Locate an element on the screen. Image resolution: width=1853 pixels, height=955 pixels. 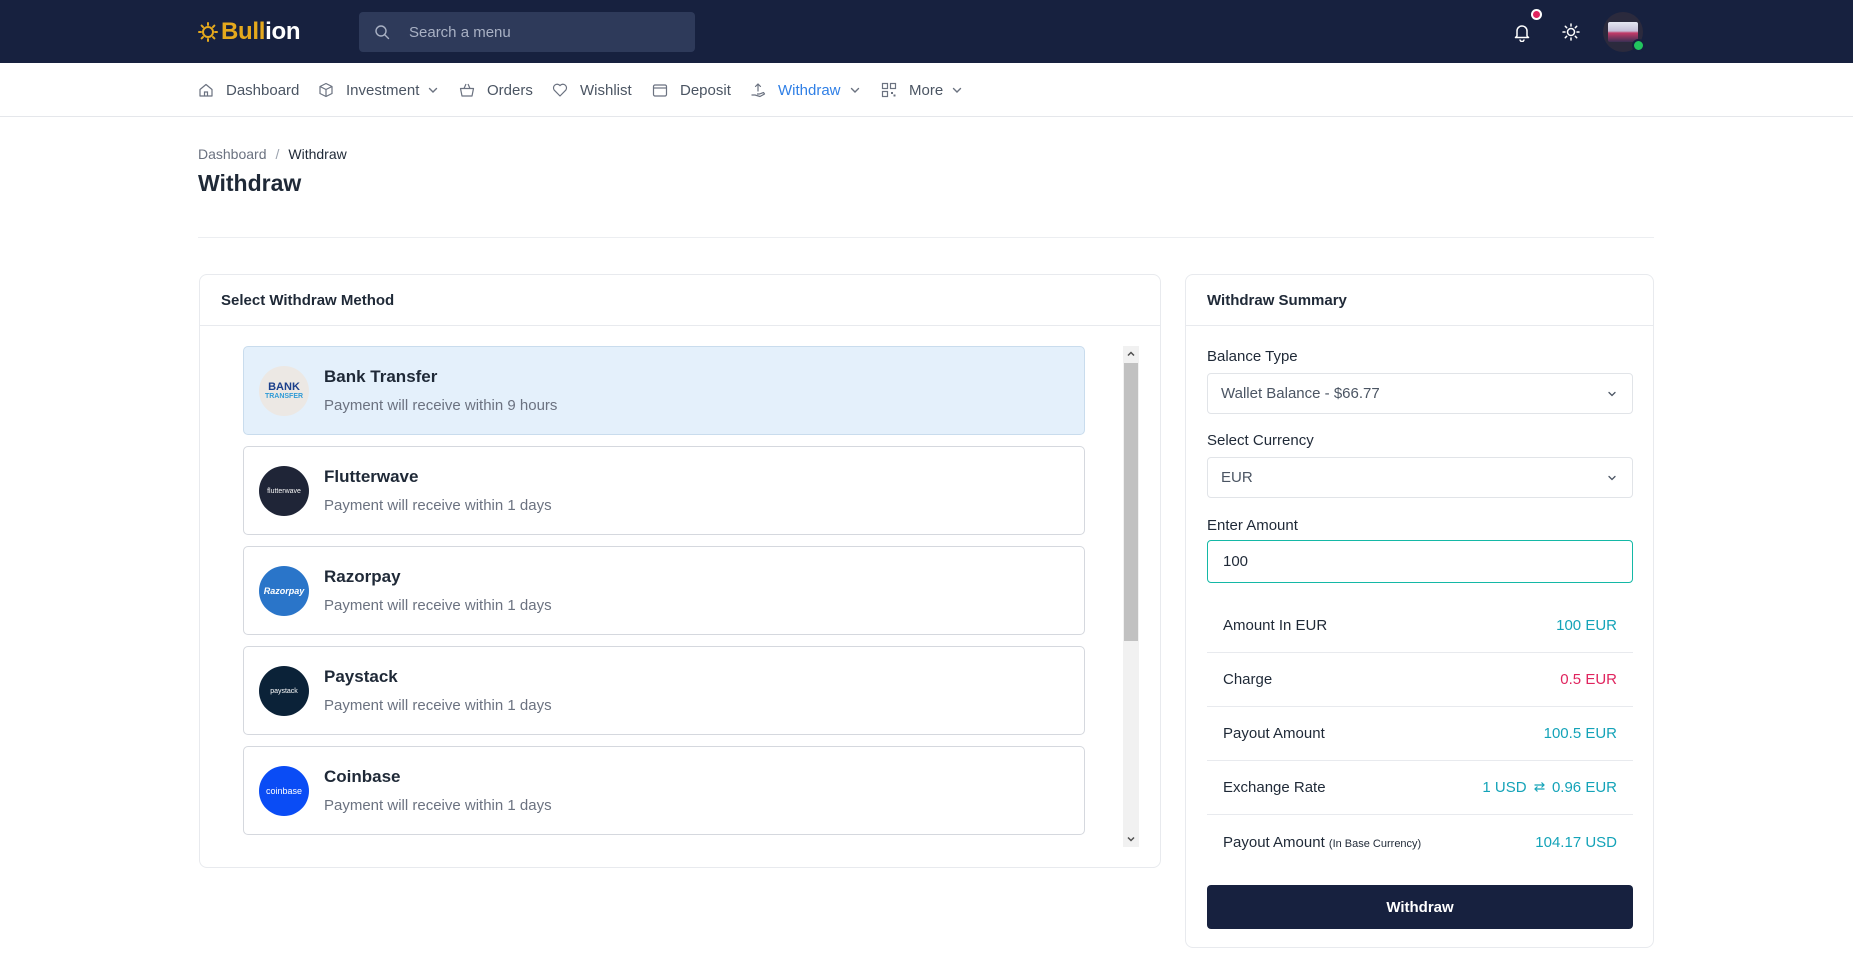
nav-label-investment: Investment is located at coordinates (383, 90).